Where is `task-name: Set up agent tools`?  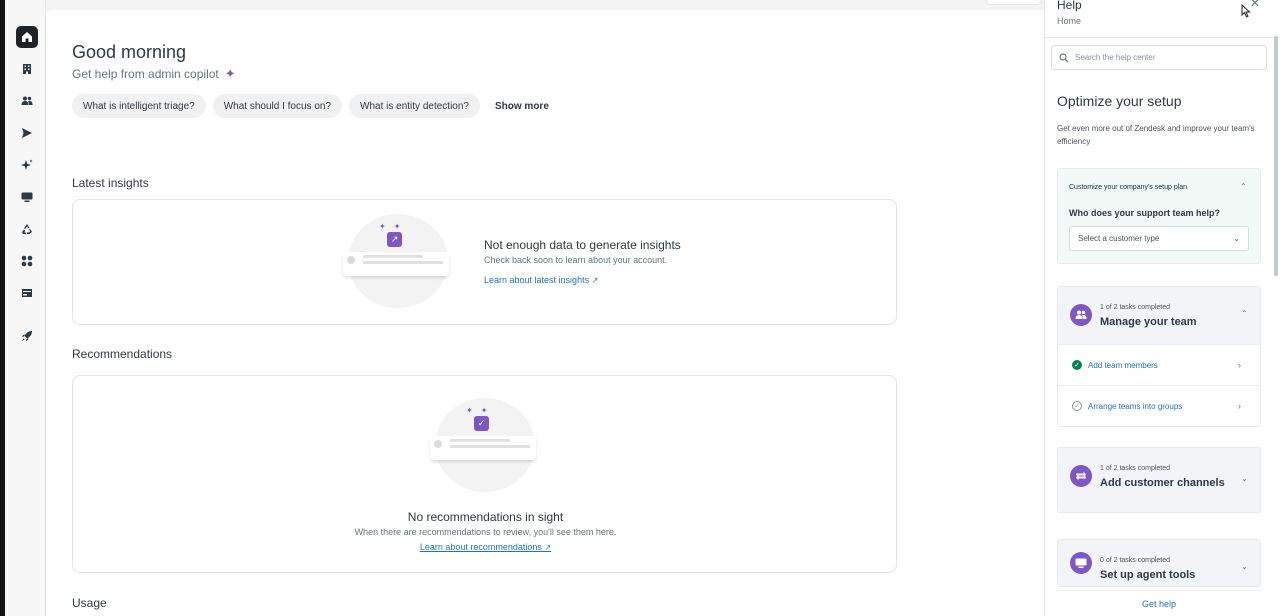
task-name: Set up agent tools is located at coordinates (1148, 575).